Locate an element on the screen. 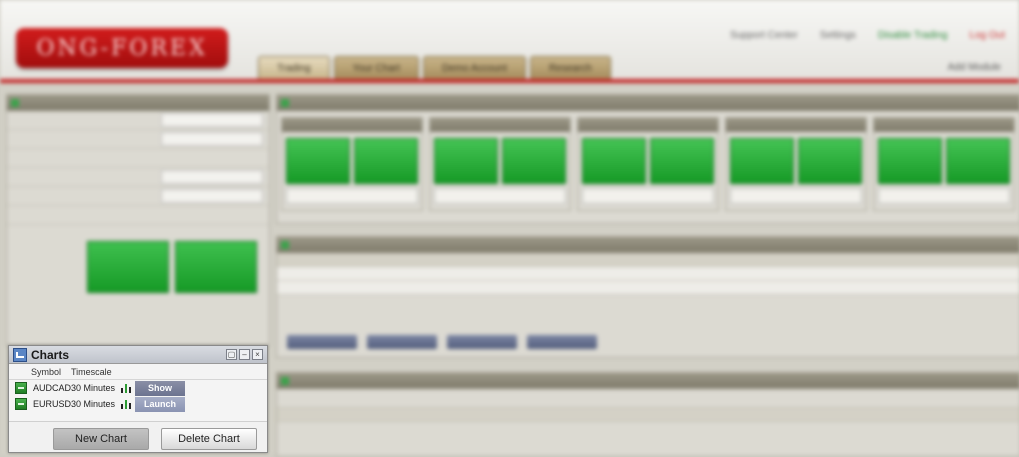 This screenshot has height=457, width=1019. rates-board-title is located at coordinates (648, 103).